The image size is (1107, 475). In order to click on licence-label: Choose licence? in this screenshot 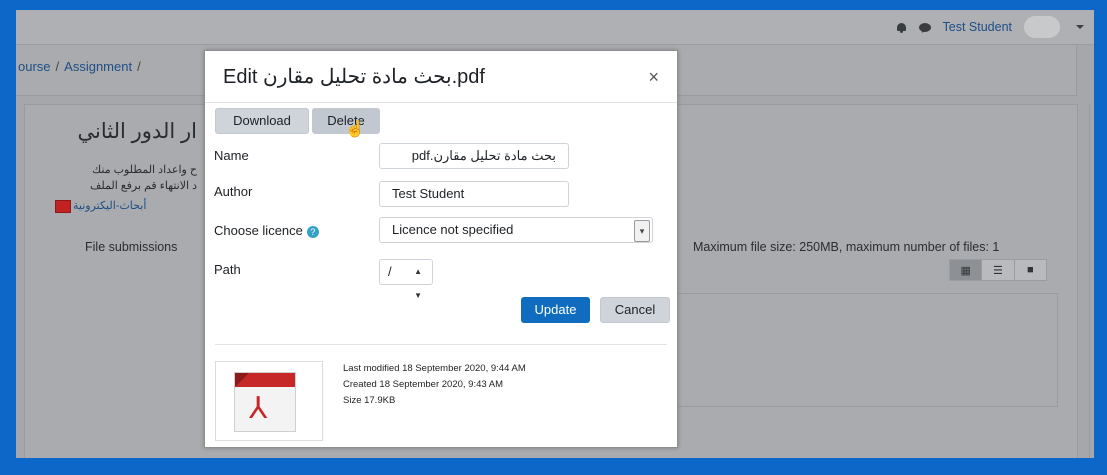, I will do `click(266, 230)`.